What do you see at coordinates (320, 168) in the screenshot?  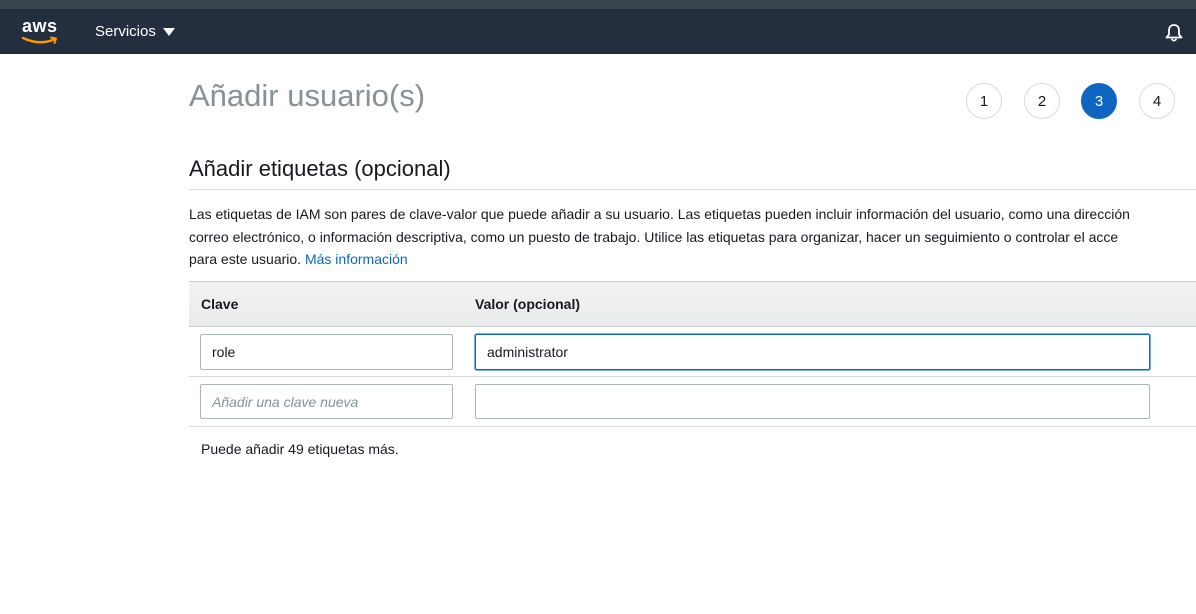 I see `section-title: Añadir etiquetas (opcional)` at bounding box center [320, 168].